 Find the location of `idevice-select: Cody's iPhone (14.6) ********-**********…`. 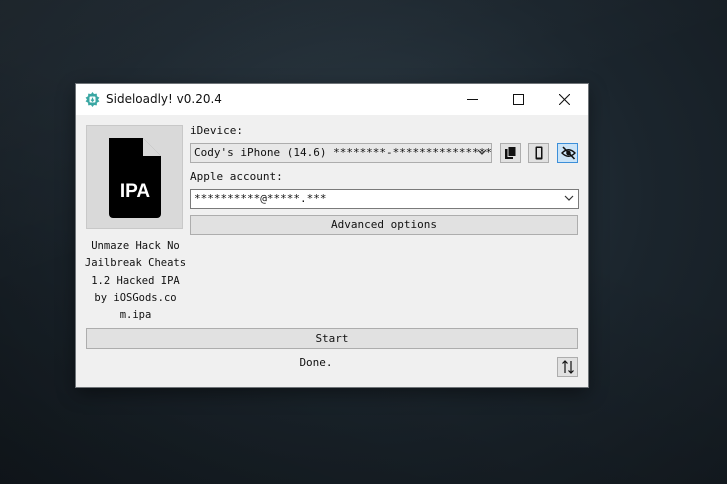

idevice-select: Cody's iPhone (14.6) ********-**********… is located at coordinates (341, 153).